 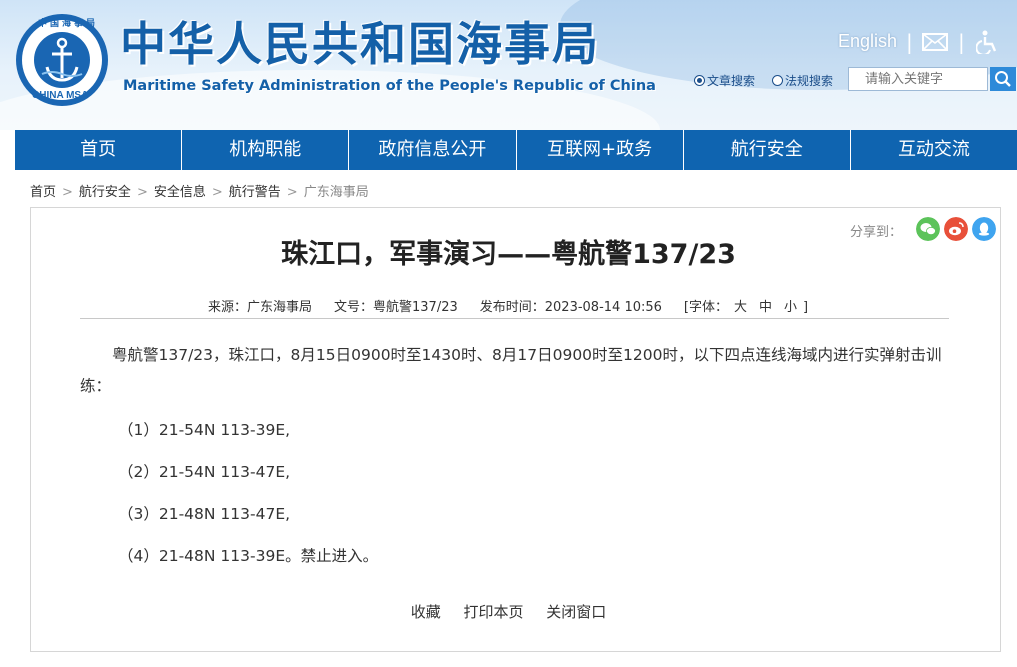 What do you see at coordinates (336, 192) in the screenshot?
I see `breadcrumb-current: 广东海事局` at bounding box center [336, 192].